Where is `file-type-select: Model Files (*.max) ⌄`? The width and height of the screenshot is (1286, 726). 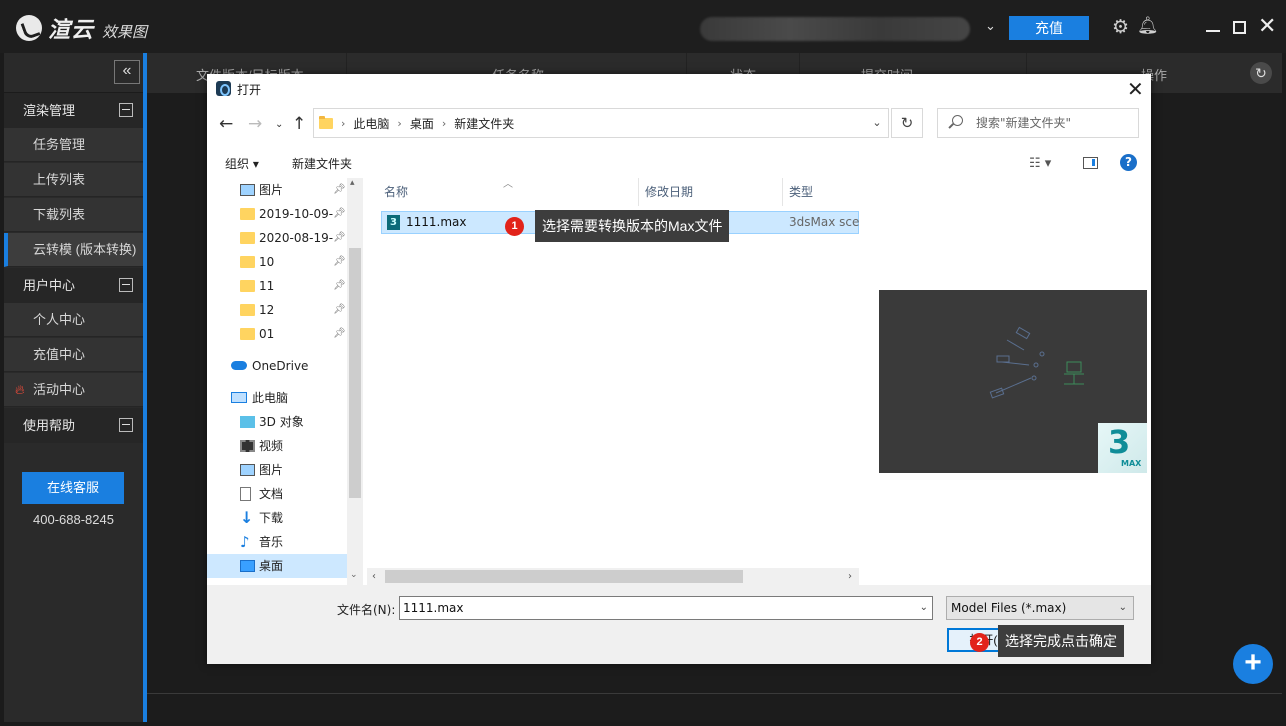 file-type-select: Model Files (*.max) ⌄ is located at coordinates (1040, 608).